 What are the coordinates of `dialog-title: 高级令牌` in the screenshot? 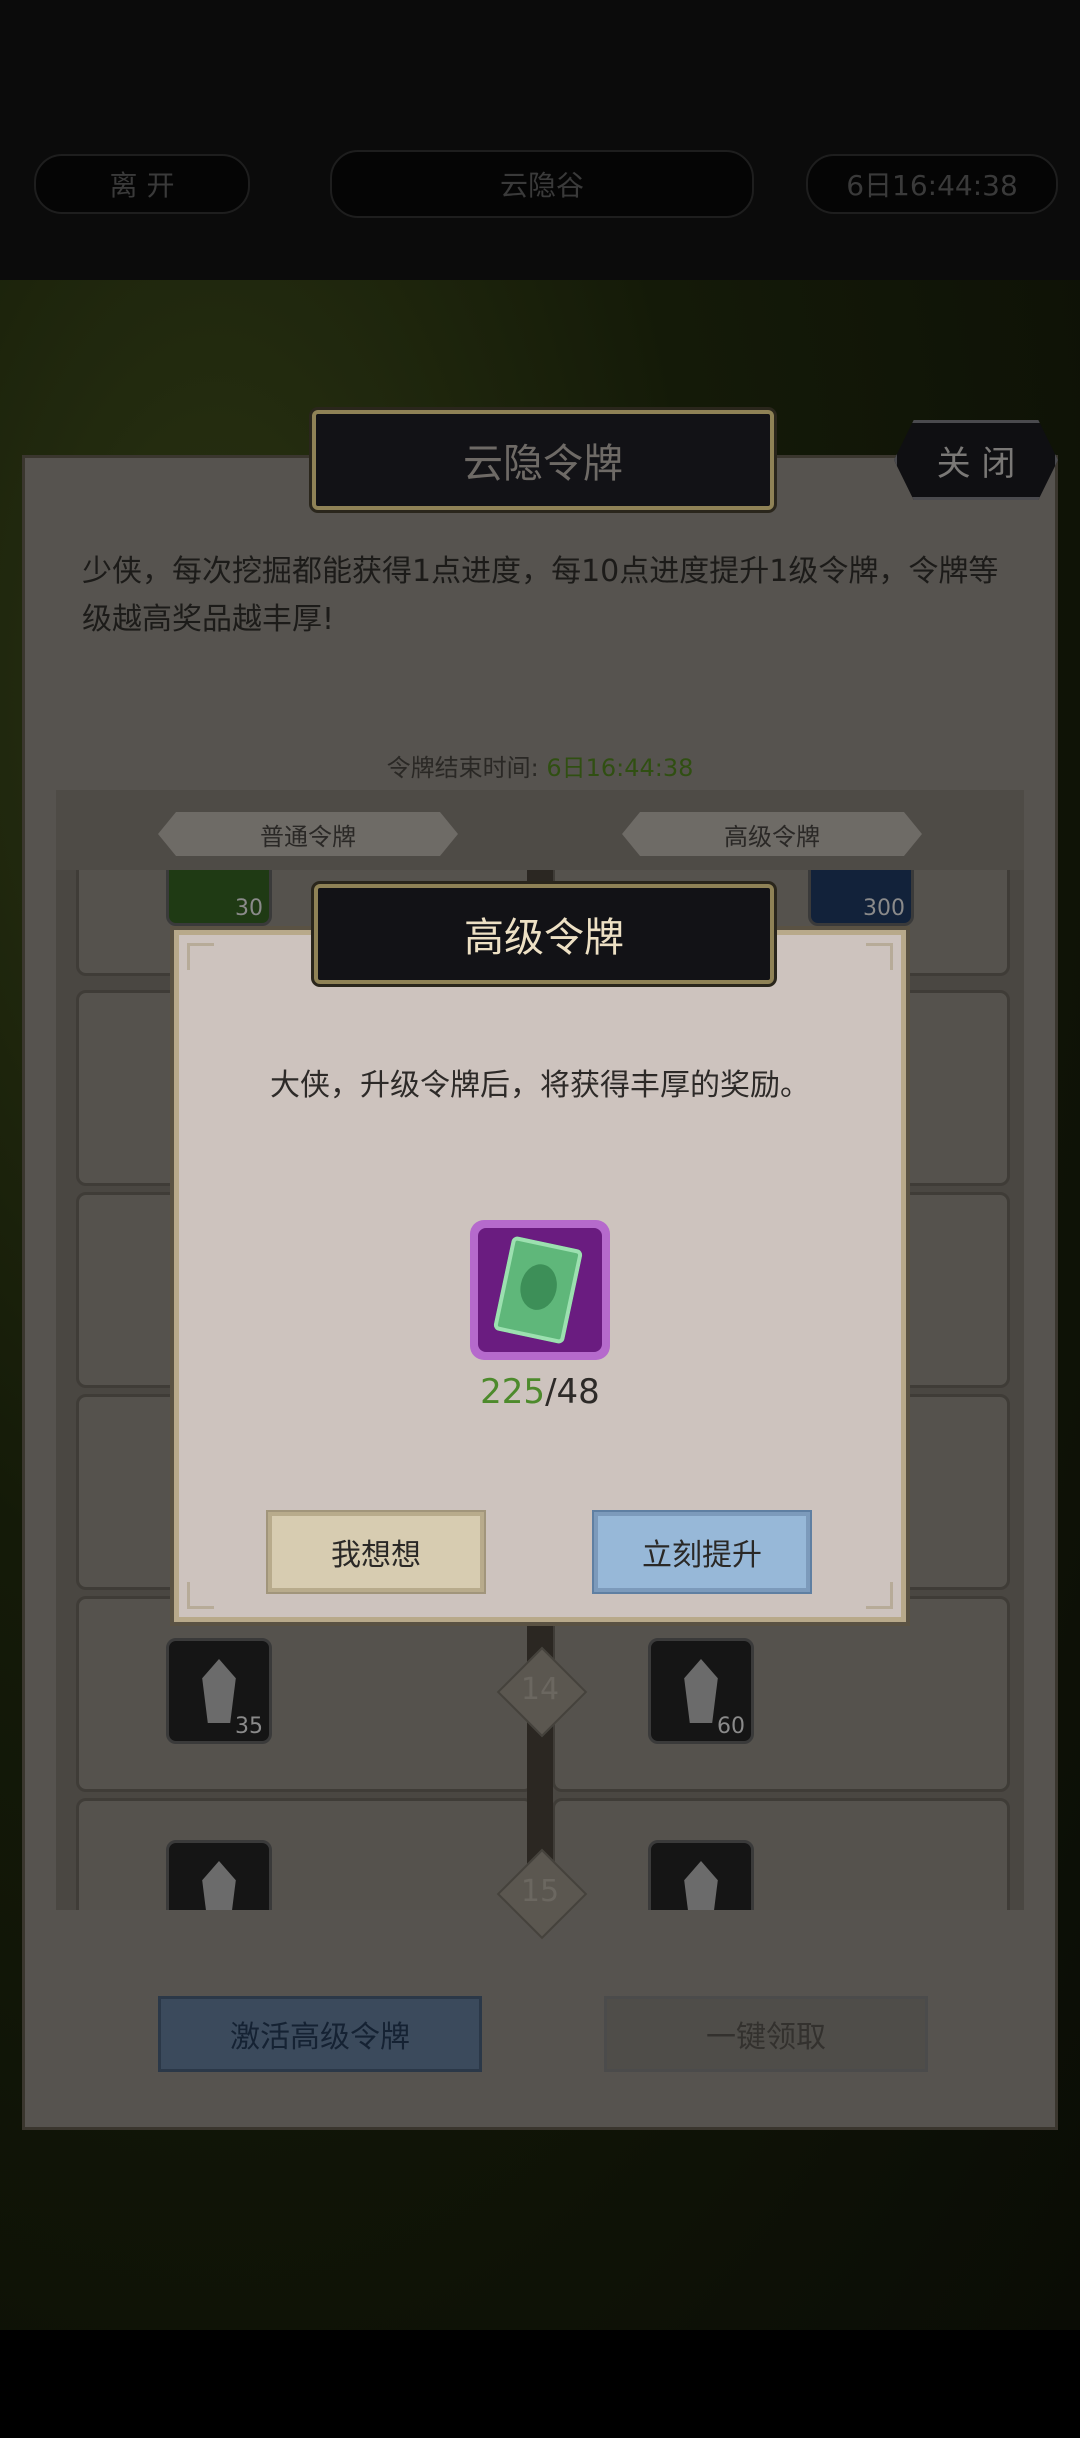 It's located at (544, 934).